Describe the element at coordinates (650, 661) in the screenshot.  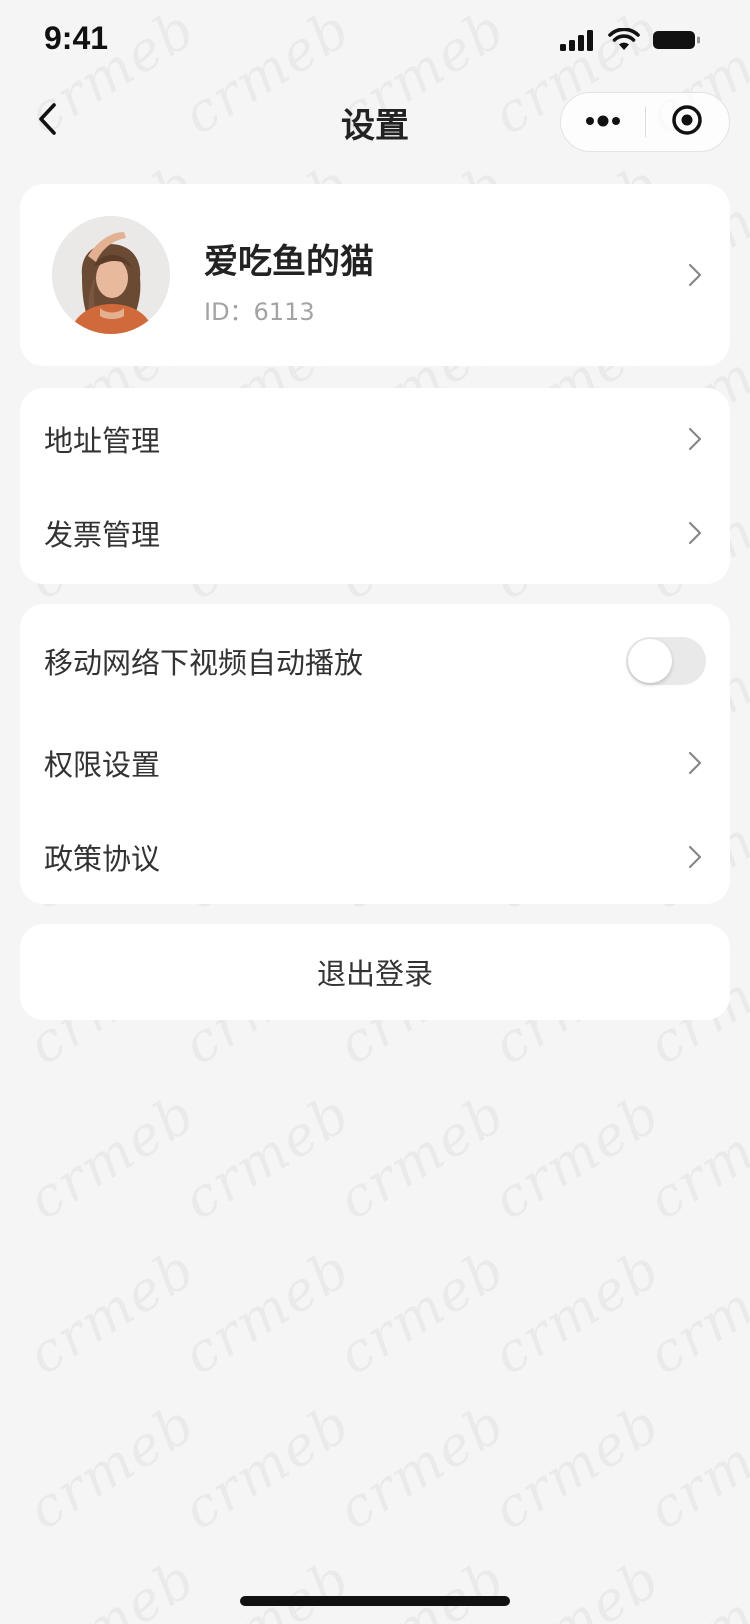
I see `toggle-knob` at that location.